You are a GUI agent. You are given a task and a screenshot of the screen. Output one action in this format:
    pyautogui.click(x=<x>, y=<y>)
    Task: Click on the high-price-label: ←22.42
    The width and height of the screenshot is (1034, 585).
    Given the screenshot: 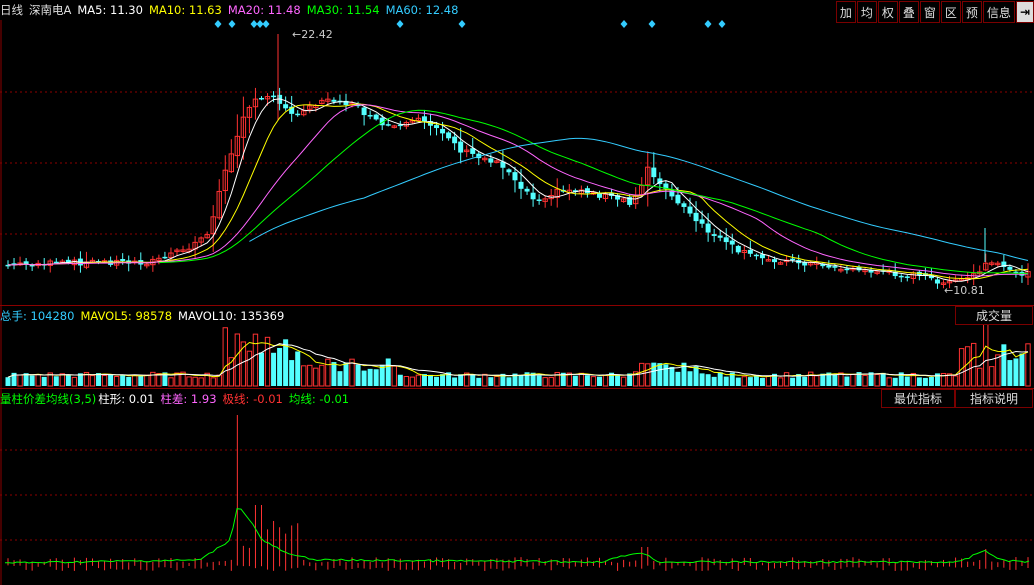 What is the action you would take?
    pyautogui.click(x=312, y=34)
    